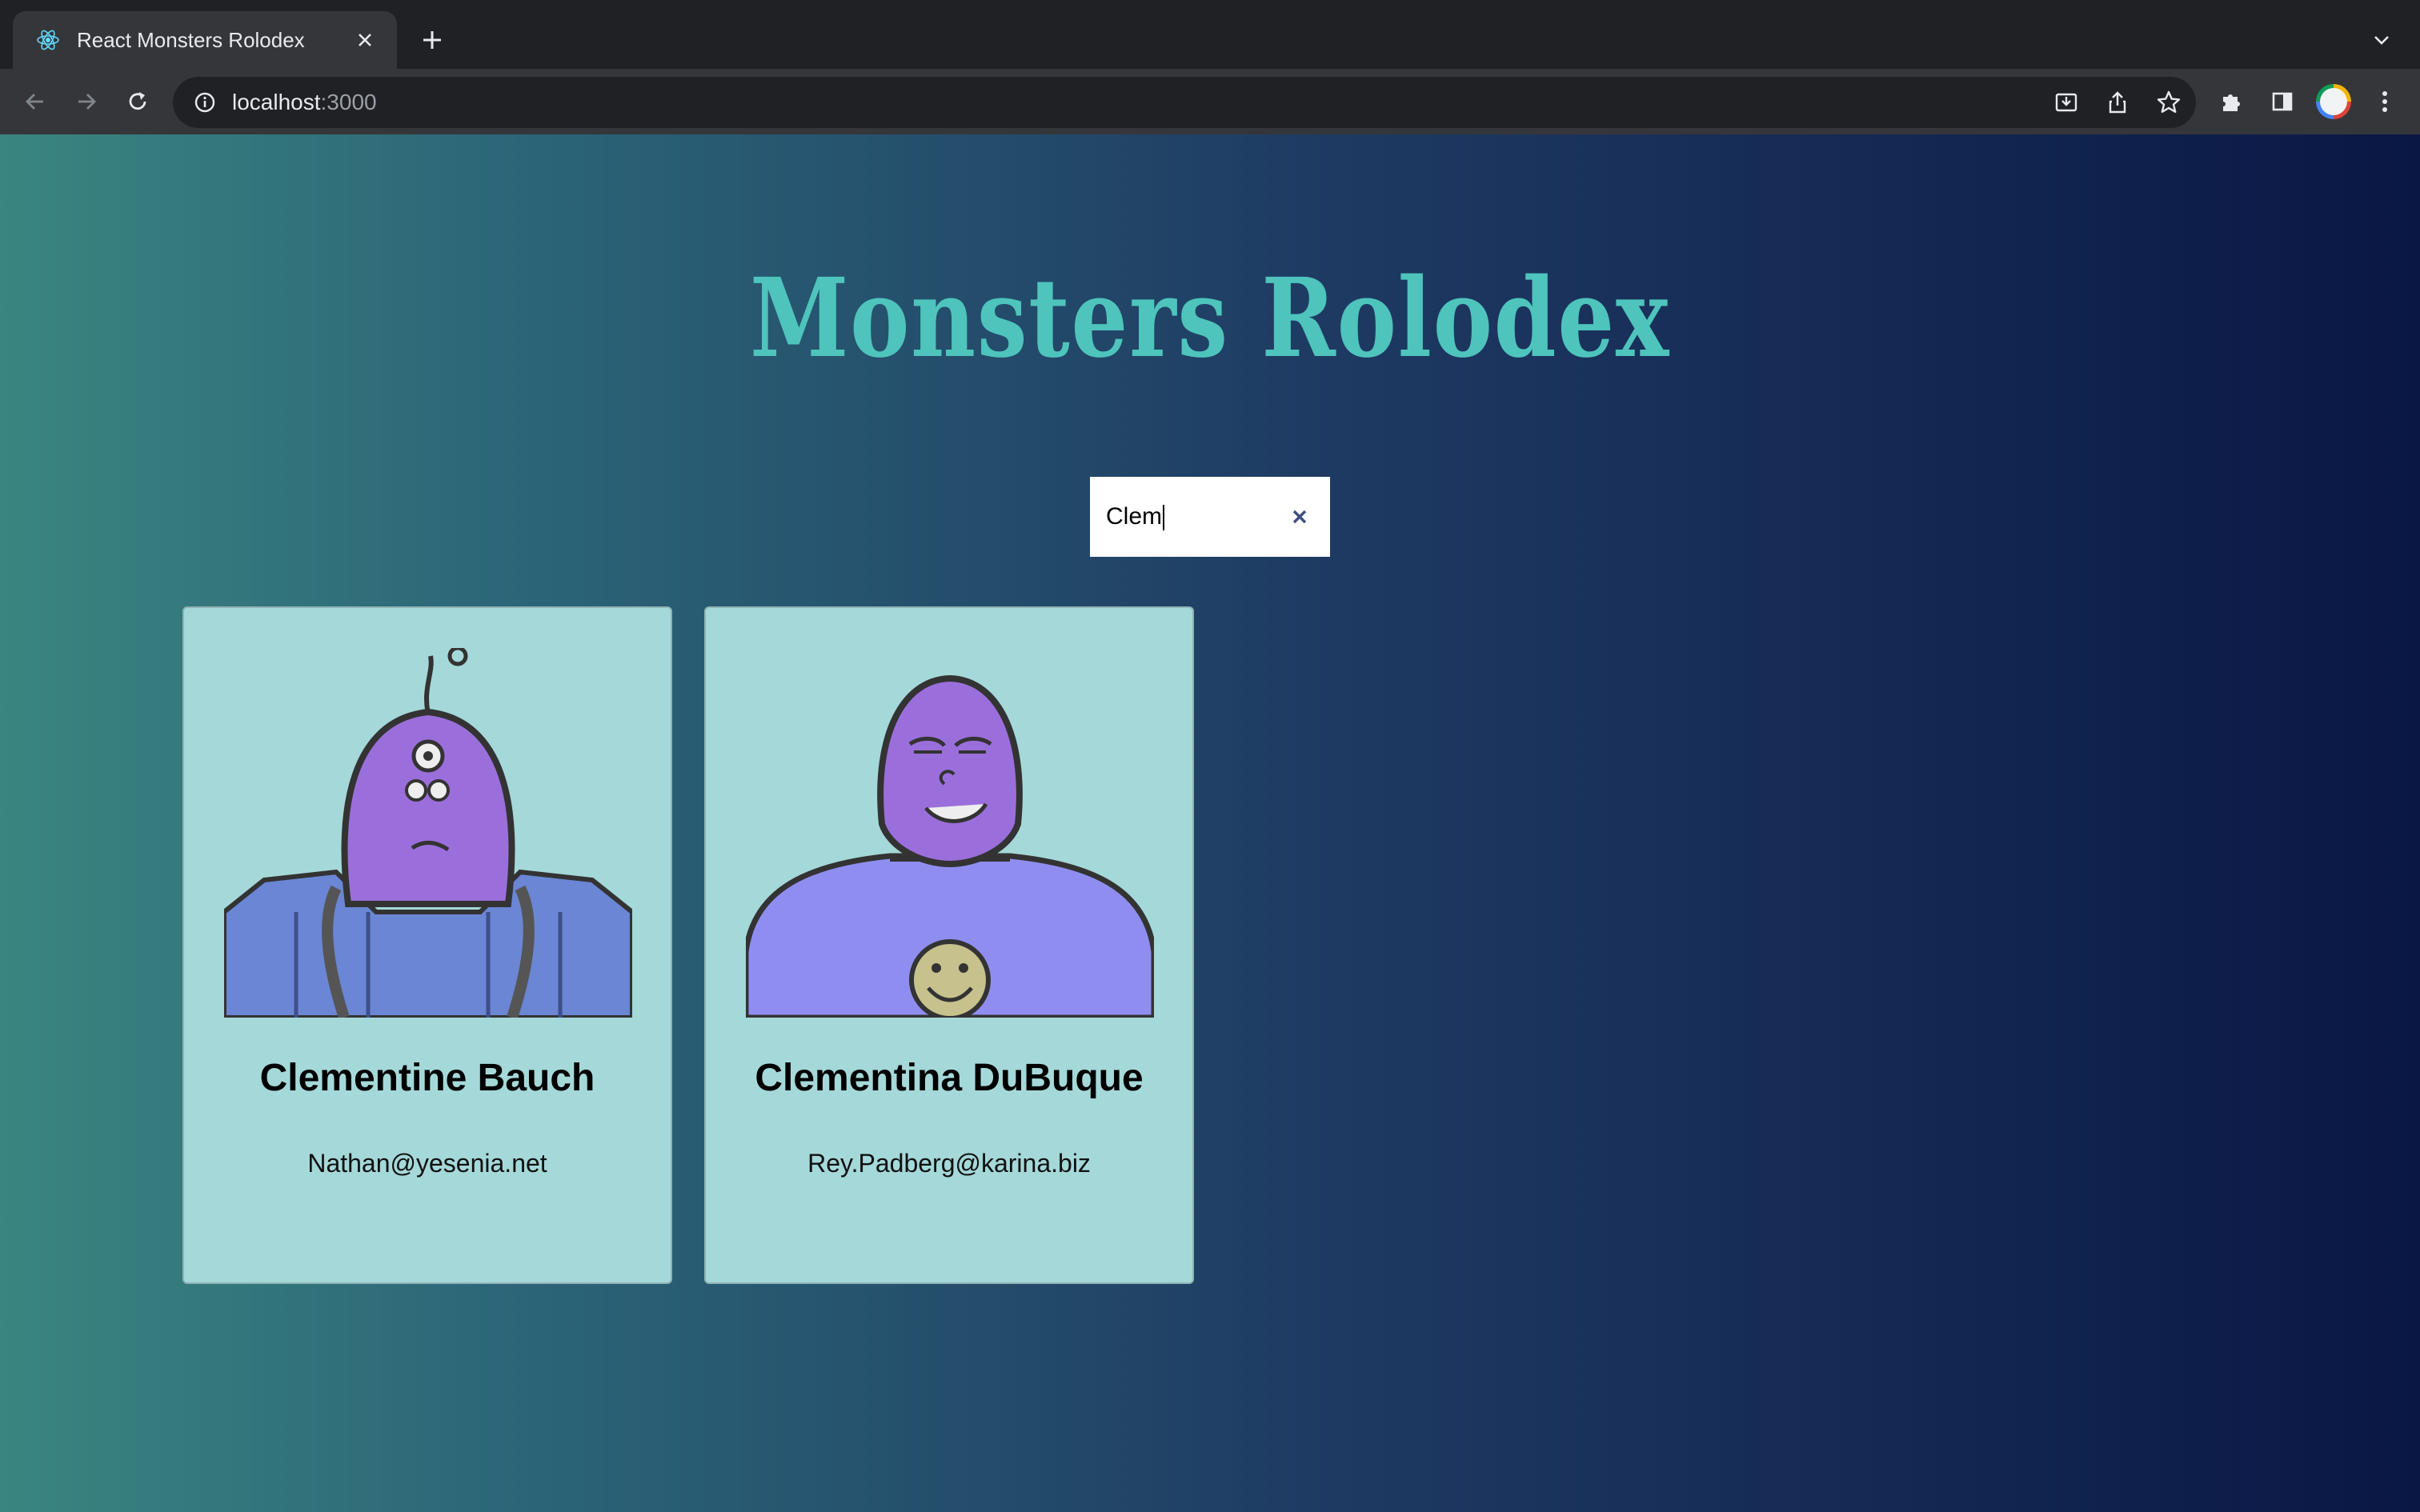 Image resolution: width=2420 pixels, height=1512 pixels. What do you see at coordinates (35, 101) in the screenshot?
I see `back-arrow-icon` at bounding box center [35, 101].